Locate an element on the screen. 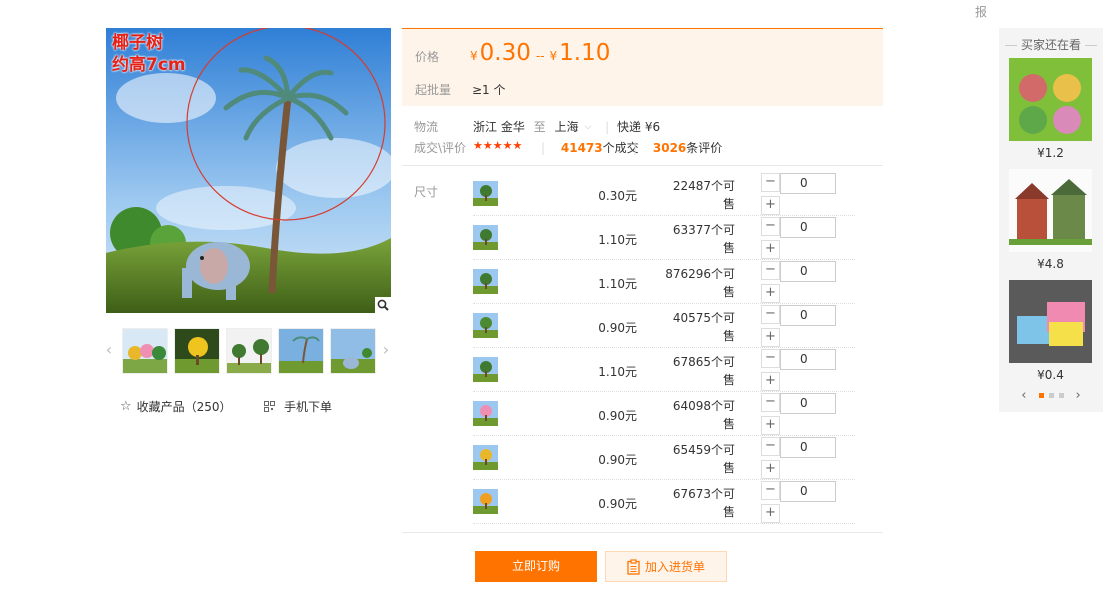  sku-stock: 64098个可售 is located at coordinates (699, 415).